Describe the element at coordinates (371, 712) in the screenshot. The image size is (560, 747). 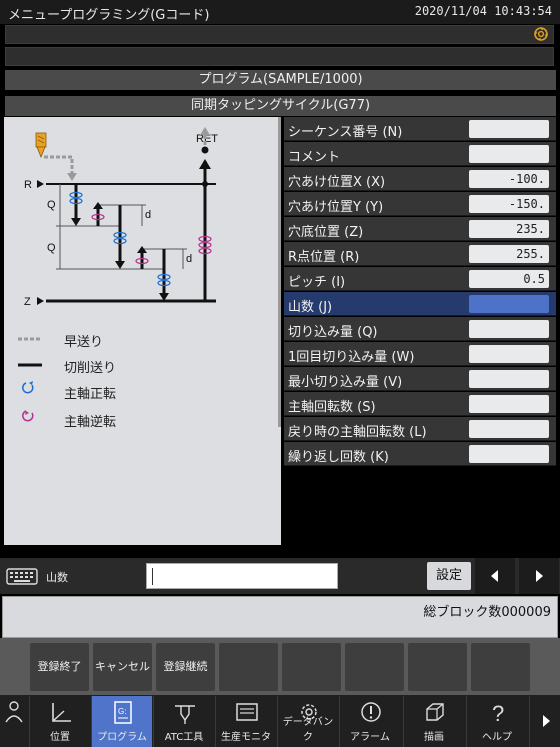
I see `alarm-icon` at that location.